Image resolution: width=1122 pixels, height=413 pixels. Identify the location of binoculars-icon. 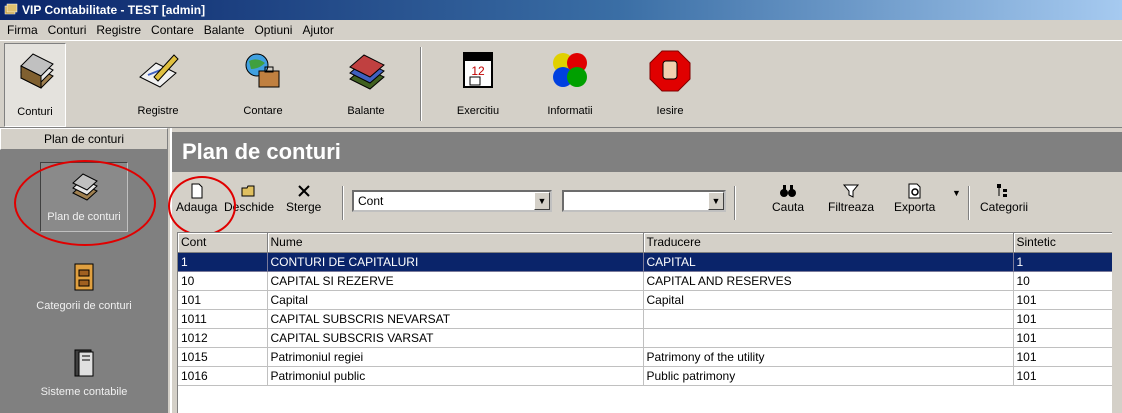
(788, 191).